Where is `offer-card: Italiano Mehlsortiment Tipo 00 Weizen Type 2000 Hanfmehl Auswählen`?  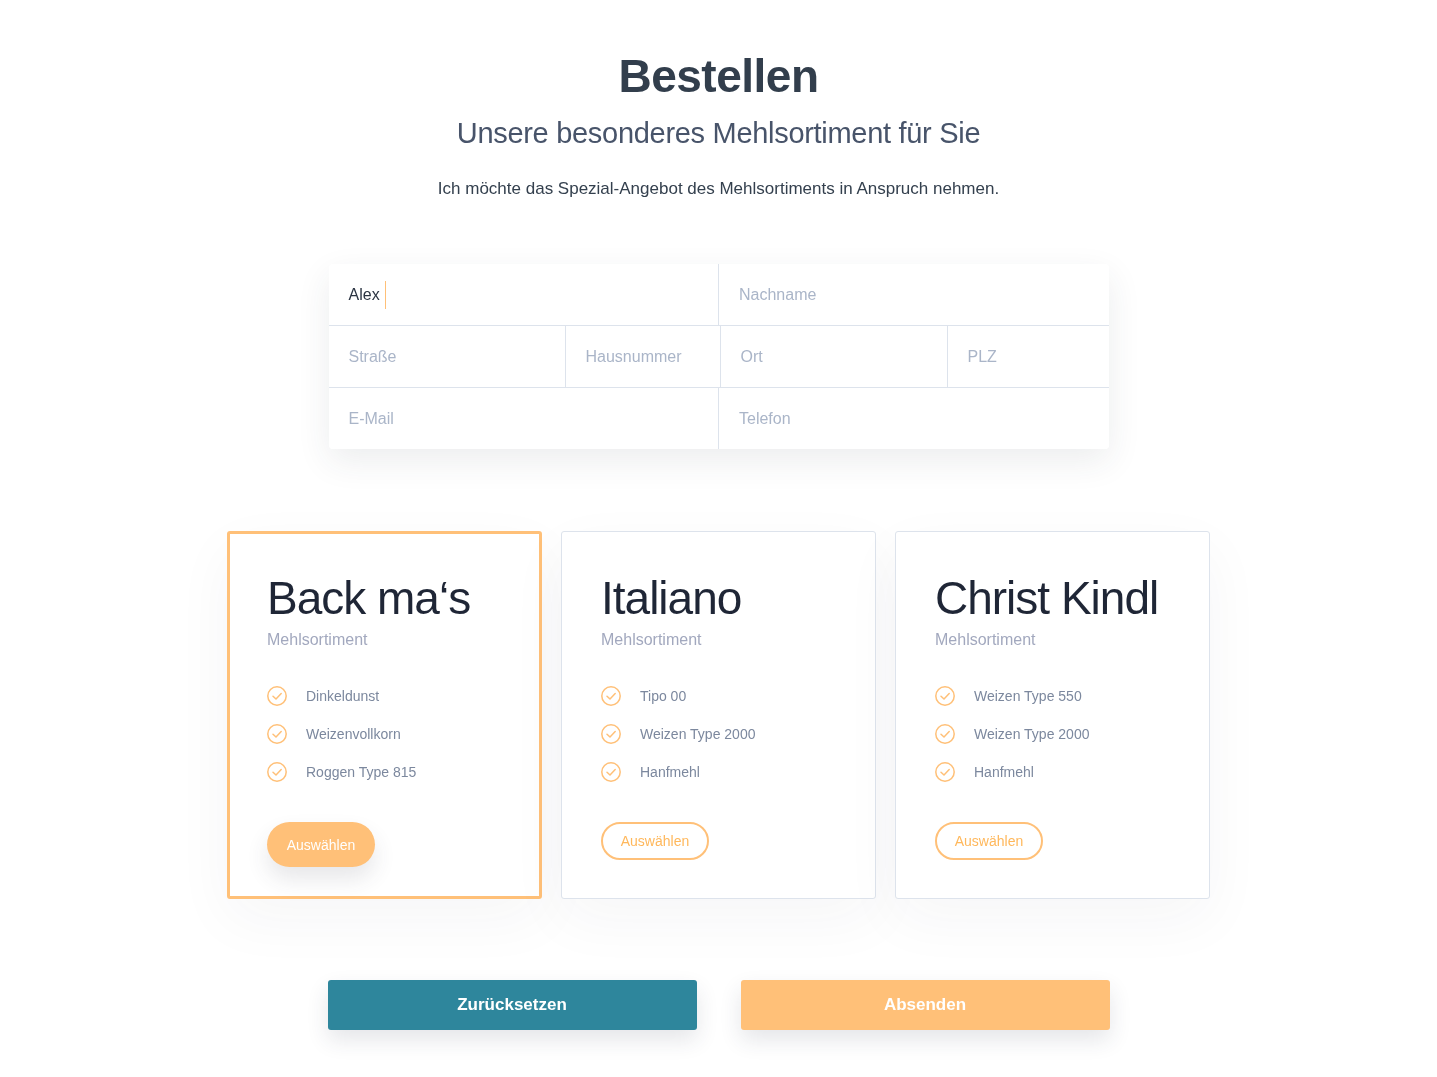 offer-card: Italiano Mehlsortiment Tipo 00 Weizen Type 2000 Hanfmehl Auswählen is located at coordinates (718, 715).